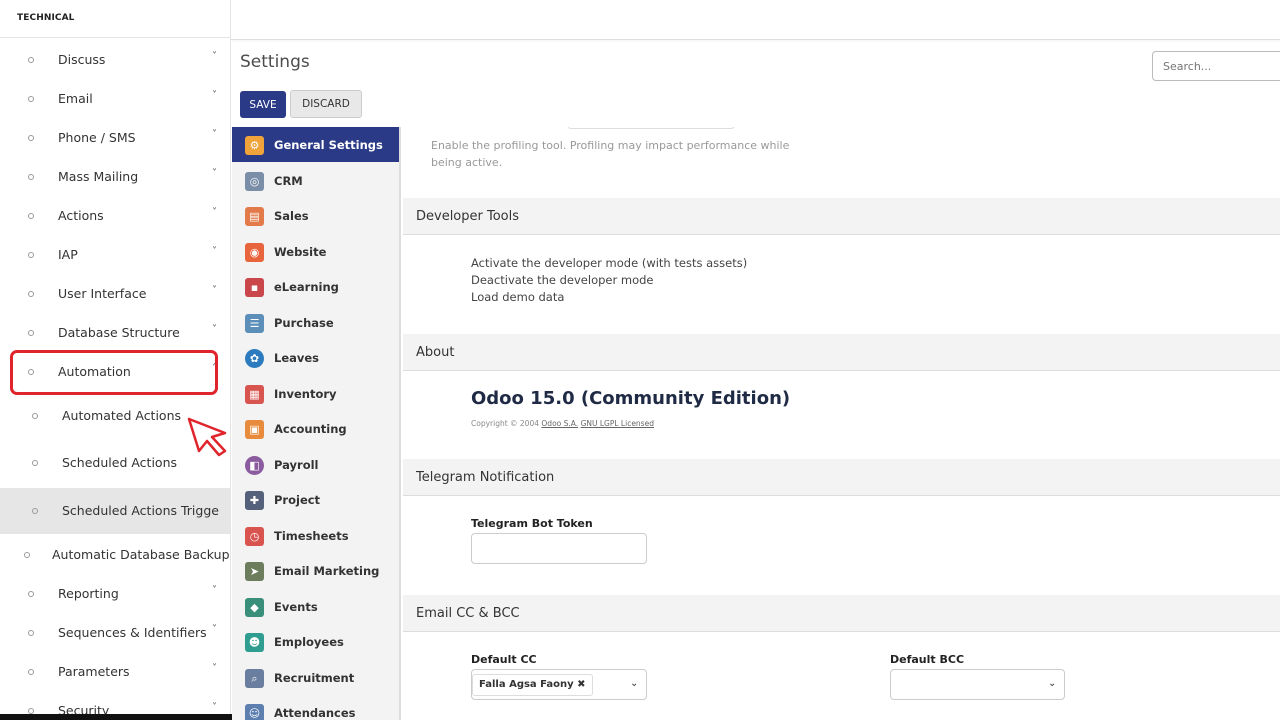 This screenshot has width=1280, height=720. Describe the element at coordinates (841, 352) in the screenshot. I see `section-about: About` at that location.